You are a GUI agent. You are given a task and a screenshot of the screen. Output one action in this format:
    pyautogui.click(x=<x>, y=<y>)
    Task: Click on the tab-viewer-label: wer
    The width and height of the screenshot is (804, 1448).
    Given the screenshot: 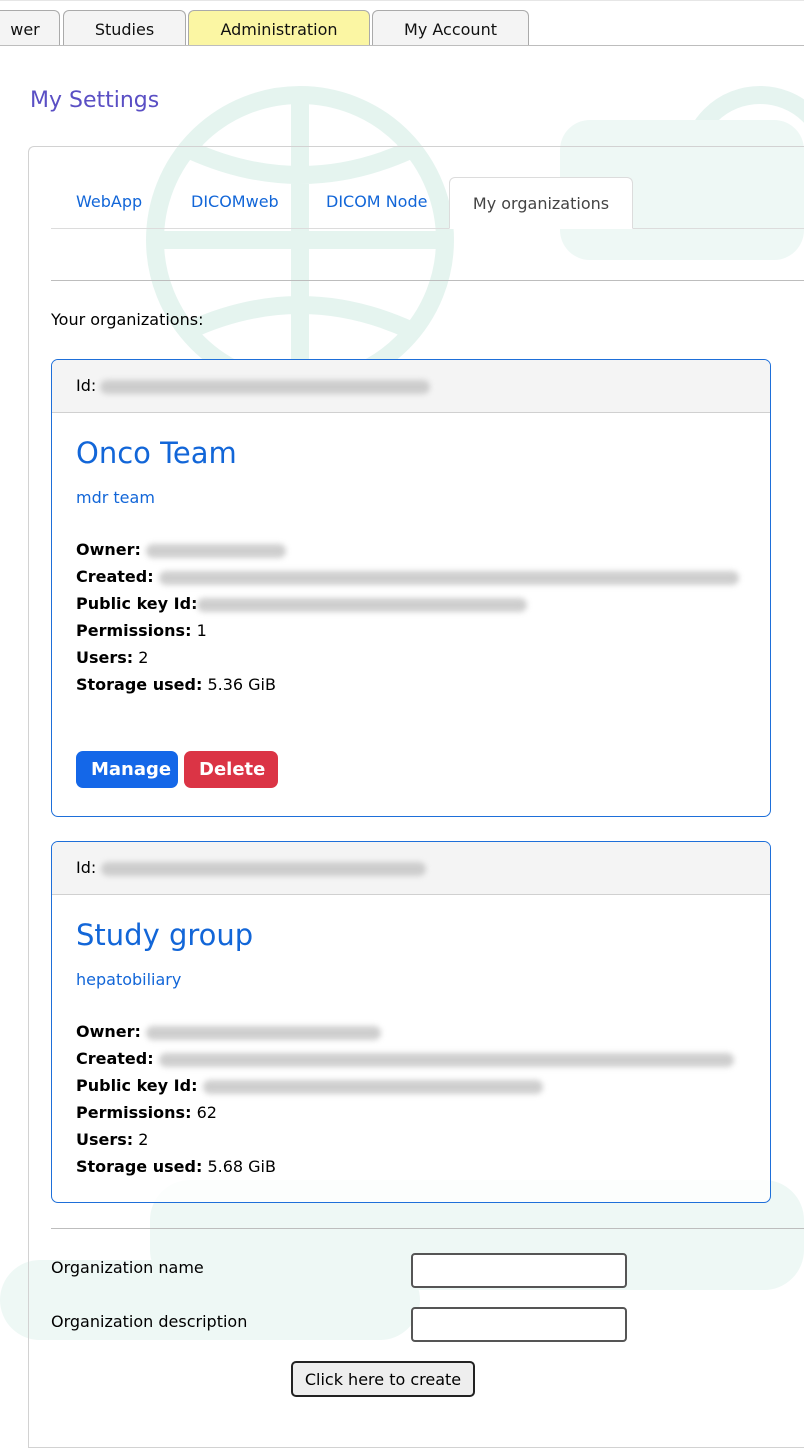 What is the action you would take?
    pyautogui.click(x=25, y=29)
    